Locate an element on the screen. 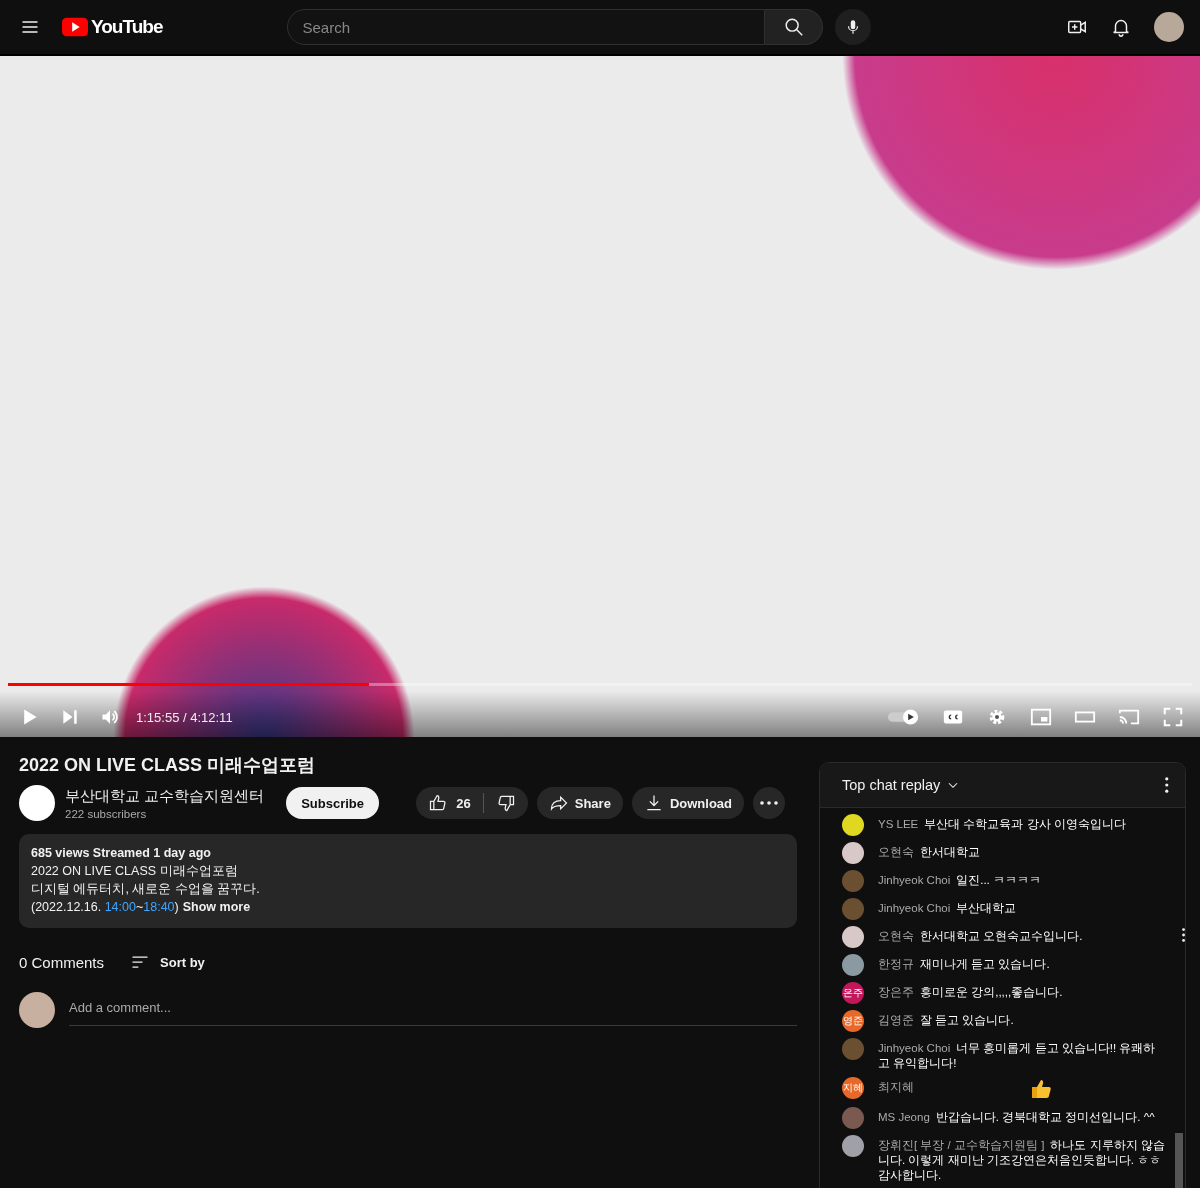 This screenshot has width=1200, height=1188. chat-message: 장휘진[ 부장 / 교수학습지원팀 ] 하나도 지루하지 않습니다. 이렇게 재미난 기조강연은처음인듯합니다. ㅎㅎ 감사합니다. is located at coordinates (1021, 1160).